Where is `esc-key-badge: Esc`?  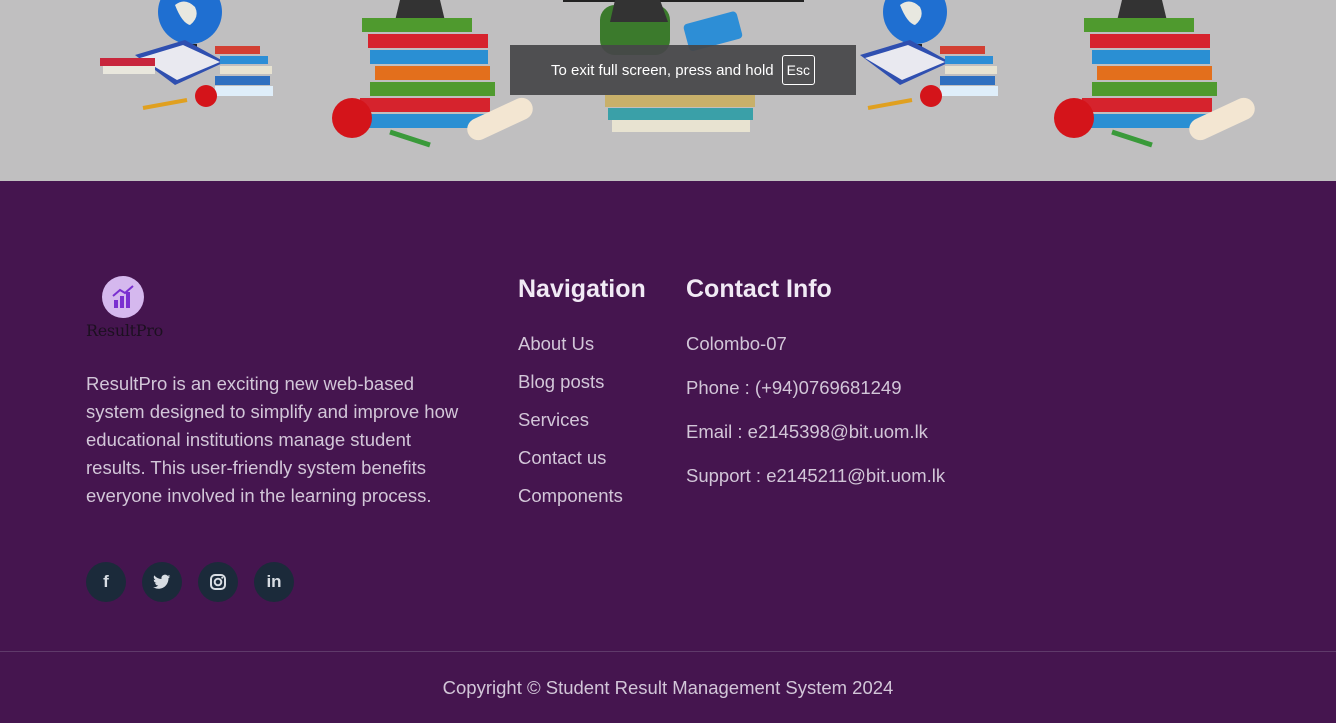
esc-key-badge: Esc is located at coordinates (798, 70).